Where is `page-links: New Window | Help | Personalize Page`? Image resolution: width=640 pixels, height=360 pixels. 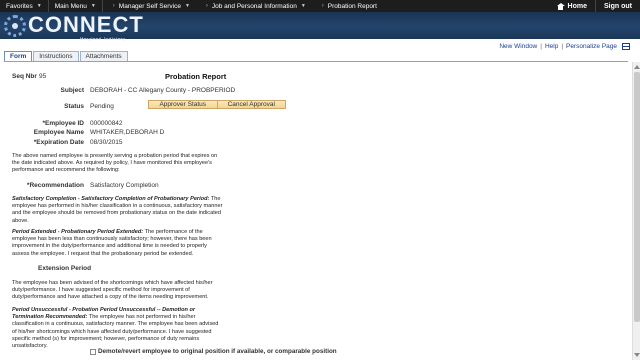
page-links: New Window | Help | Personalize Page is located at coordinates (564, 46).